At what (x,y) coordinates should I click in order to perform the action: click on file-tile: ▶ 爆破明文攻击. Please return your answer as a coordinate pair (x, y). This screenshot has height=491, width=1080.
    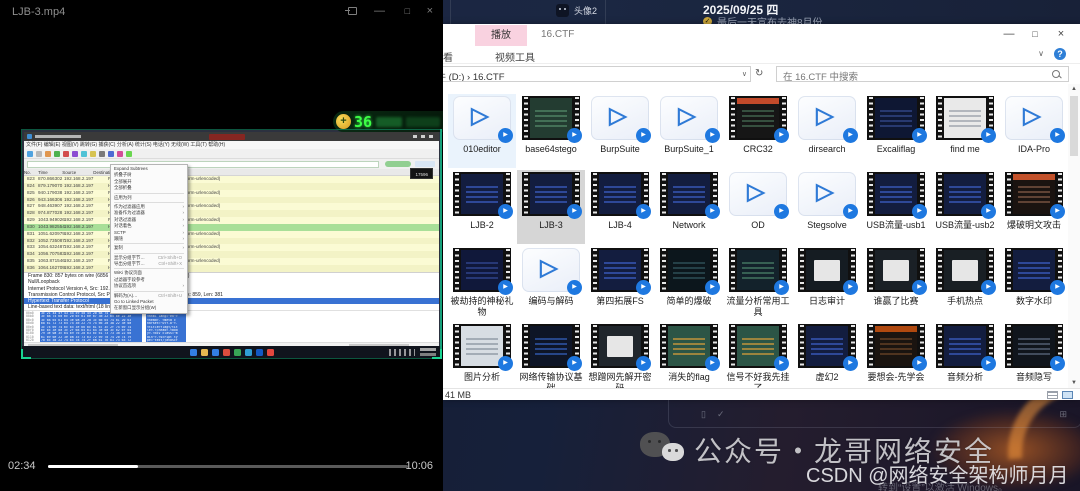
    Looking at the image, I should click on (1034, 207).